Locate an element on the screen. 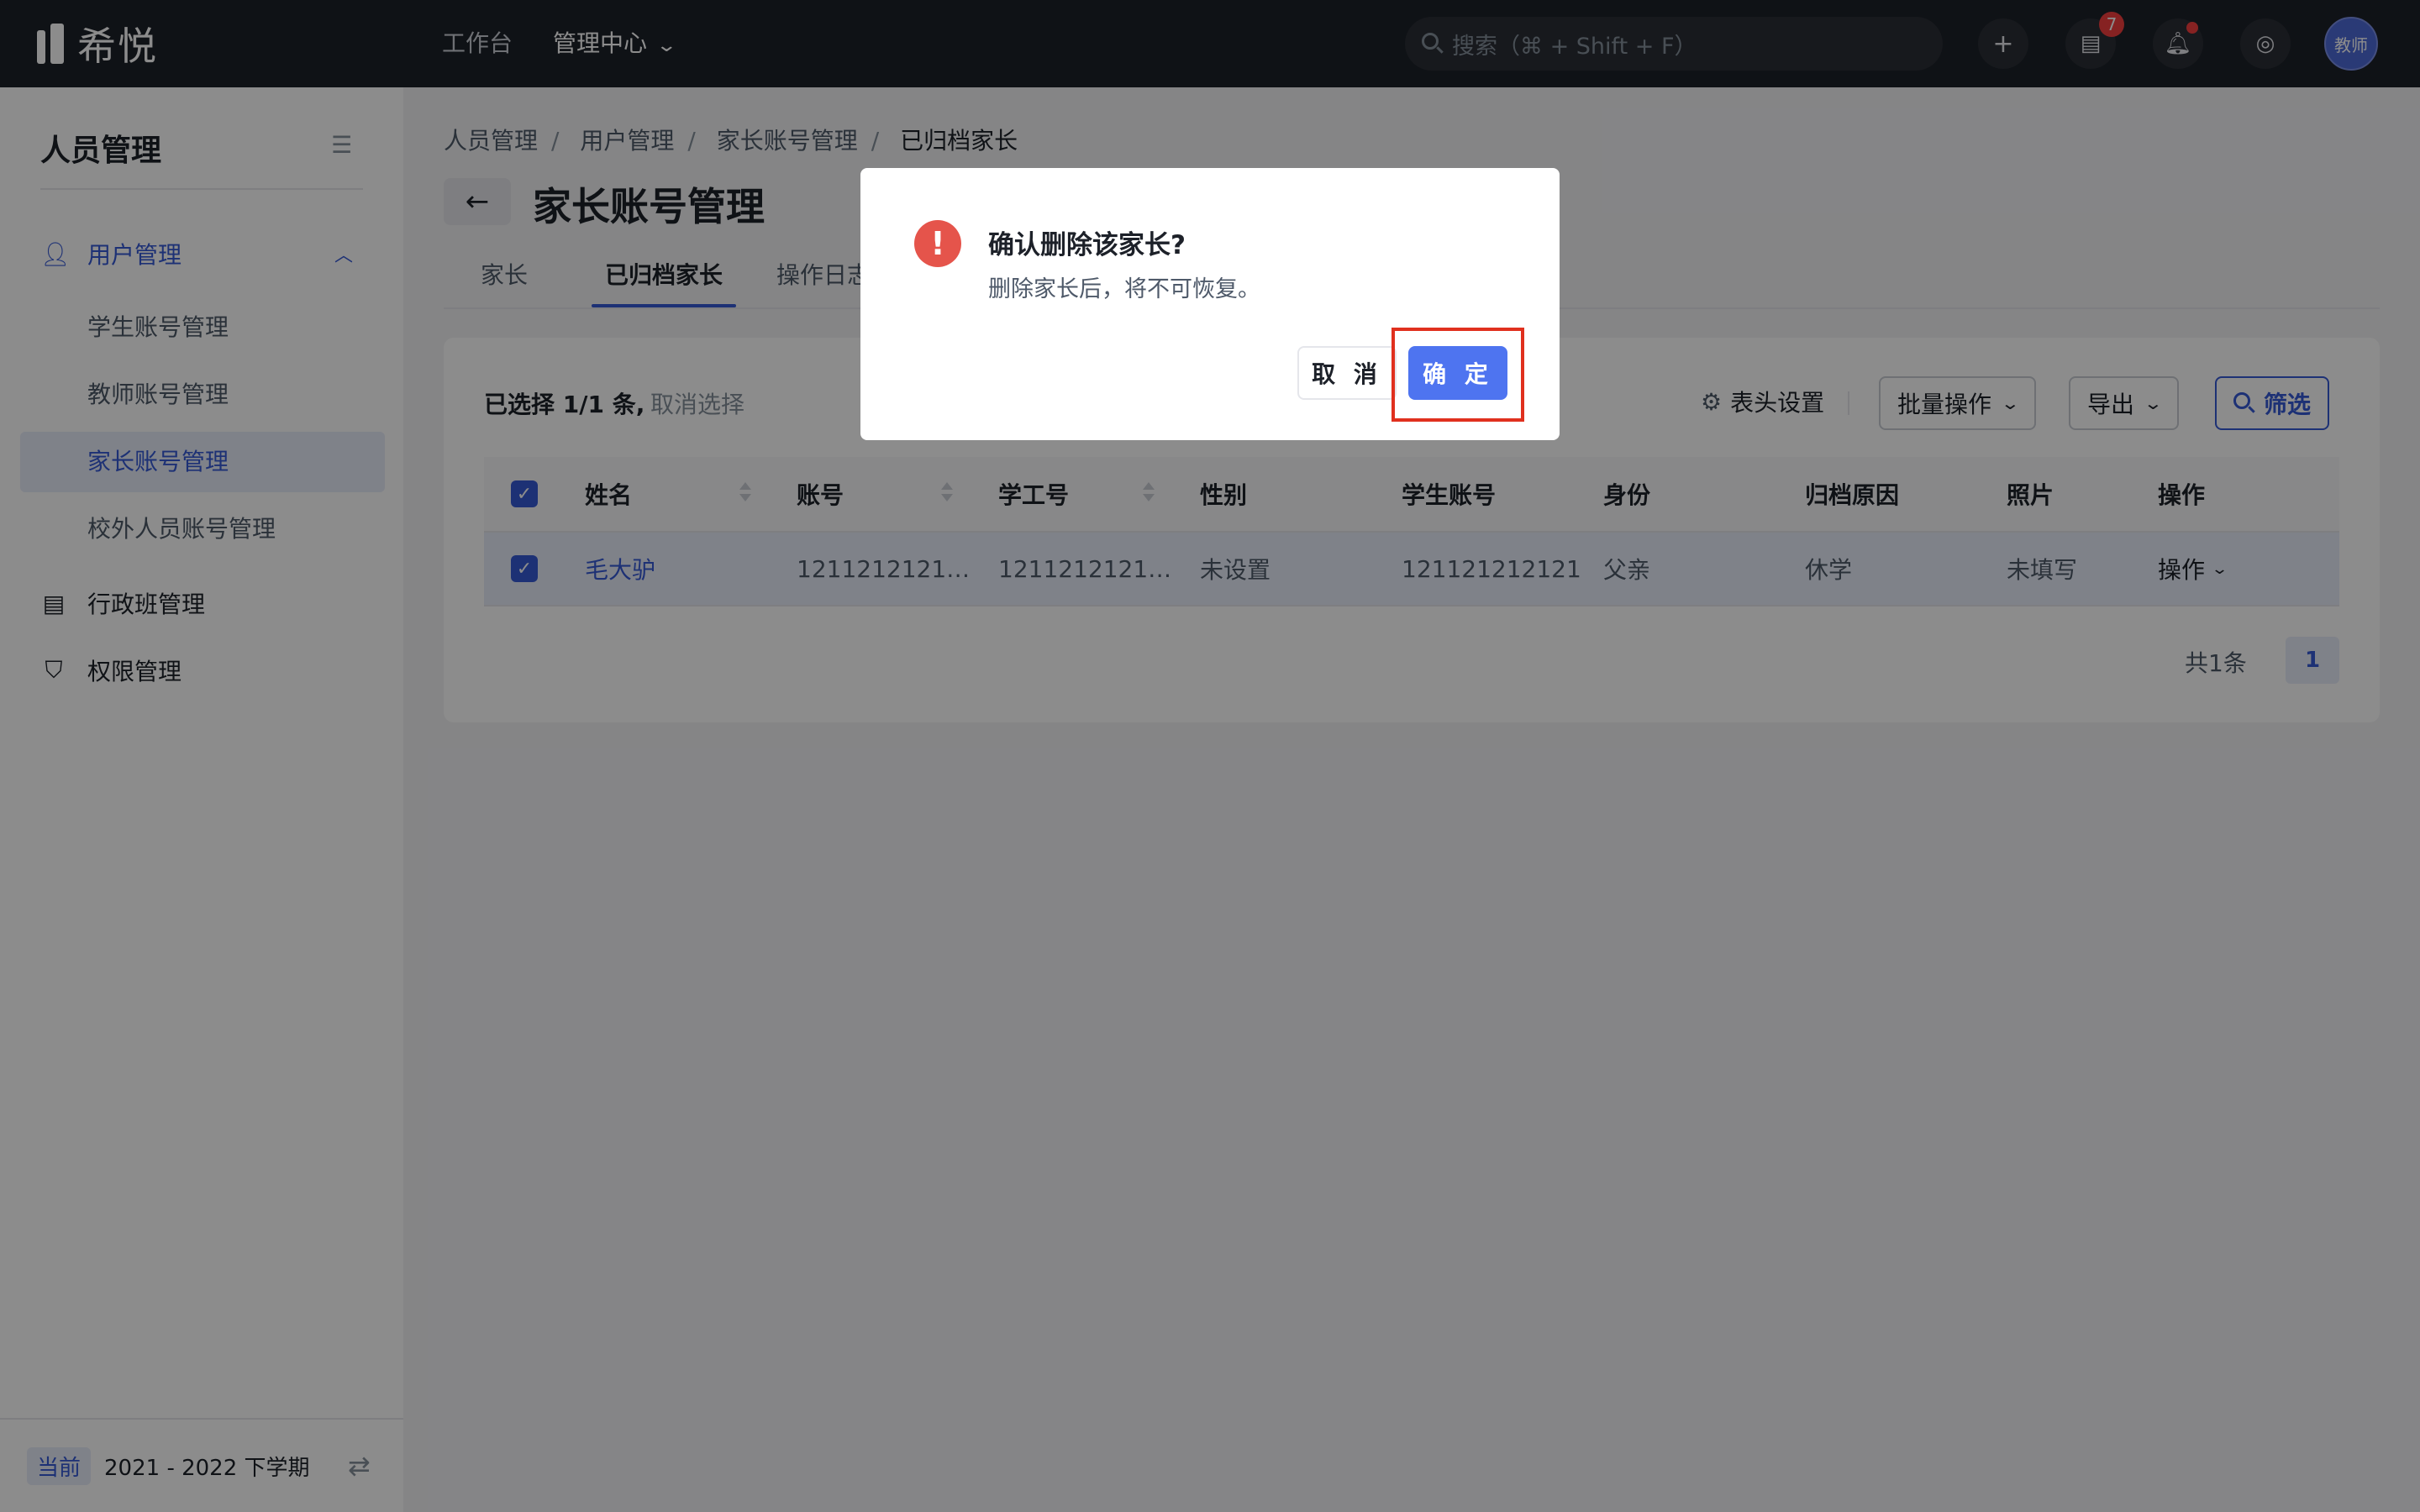  dialog-title: 确认删除该家长? is located at coordinates (1087, 245).